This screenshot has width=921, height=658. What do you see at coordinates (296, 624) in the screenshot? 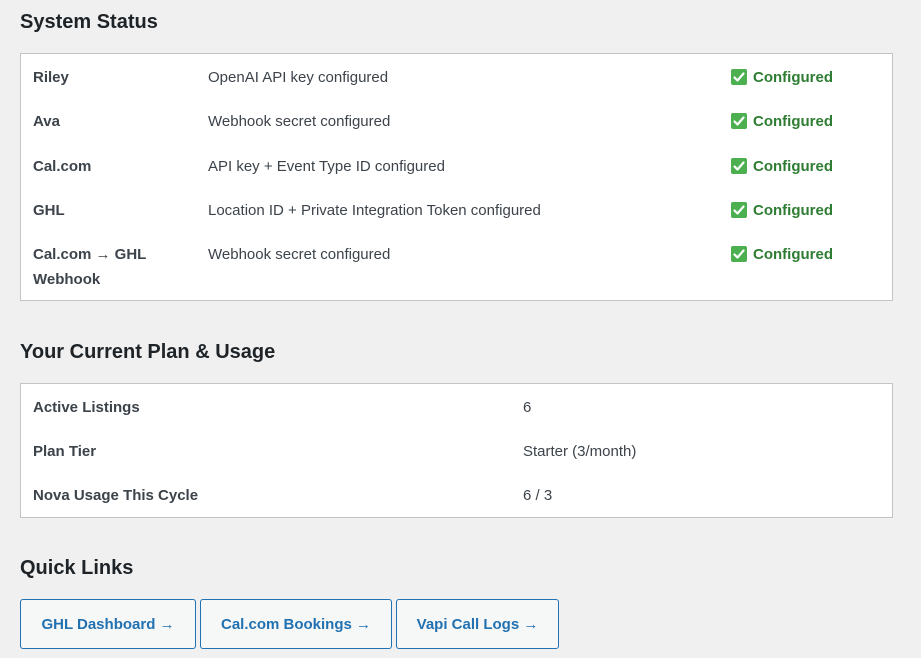
I see `calcom-bookings-button: Cal.com Bookings →` at bounding box center [296, 624].